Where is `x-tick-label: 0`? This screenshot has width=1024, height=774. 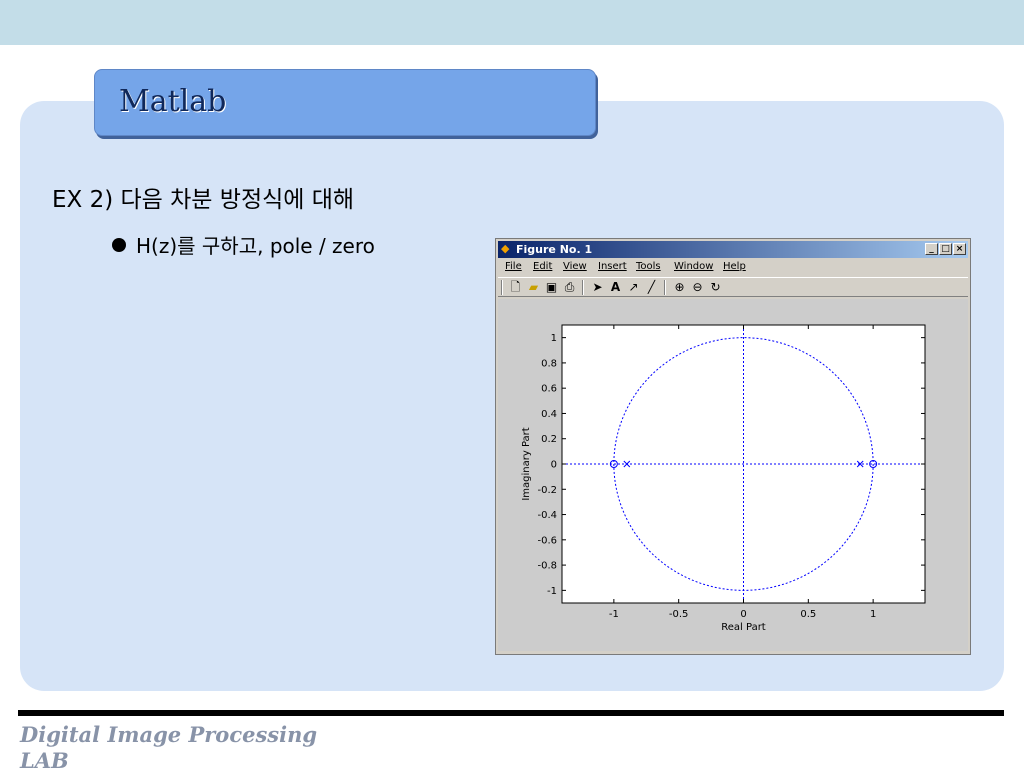 x-tick-label: 0 is located at coordinates (743, 614).